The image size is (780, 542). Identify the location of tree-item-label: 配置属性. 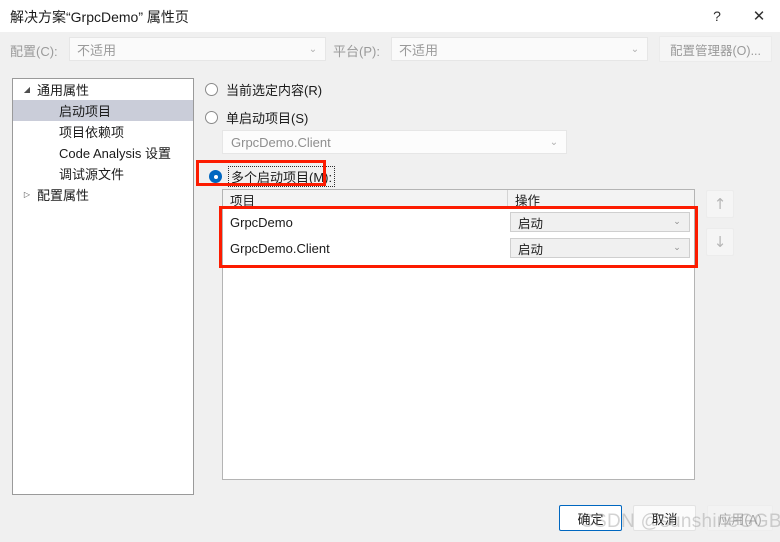
(63, 195).